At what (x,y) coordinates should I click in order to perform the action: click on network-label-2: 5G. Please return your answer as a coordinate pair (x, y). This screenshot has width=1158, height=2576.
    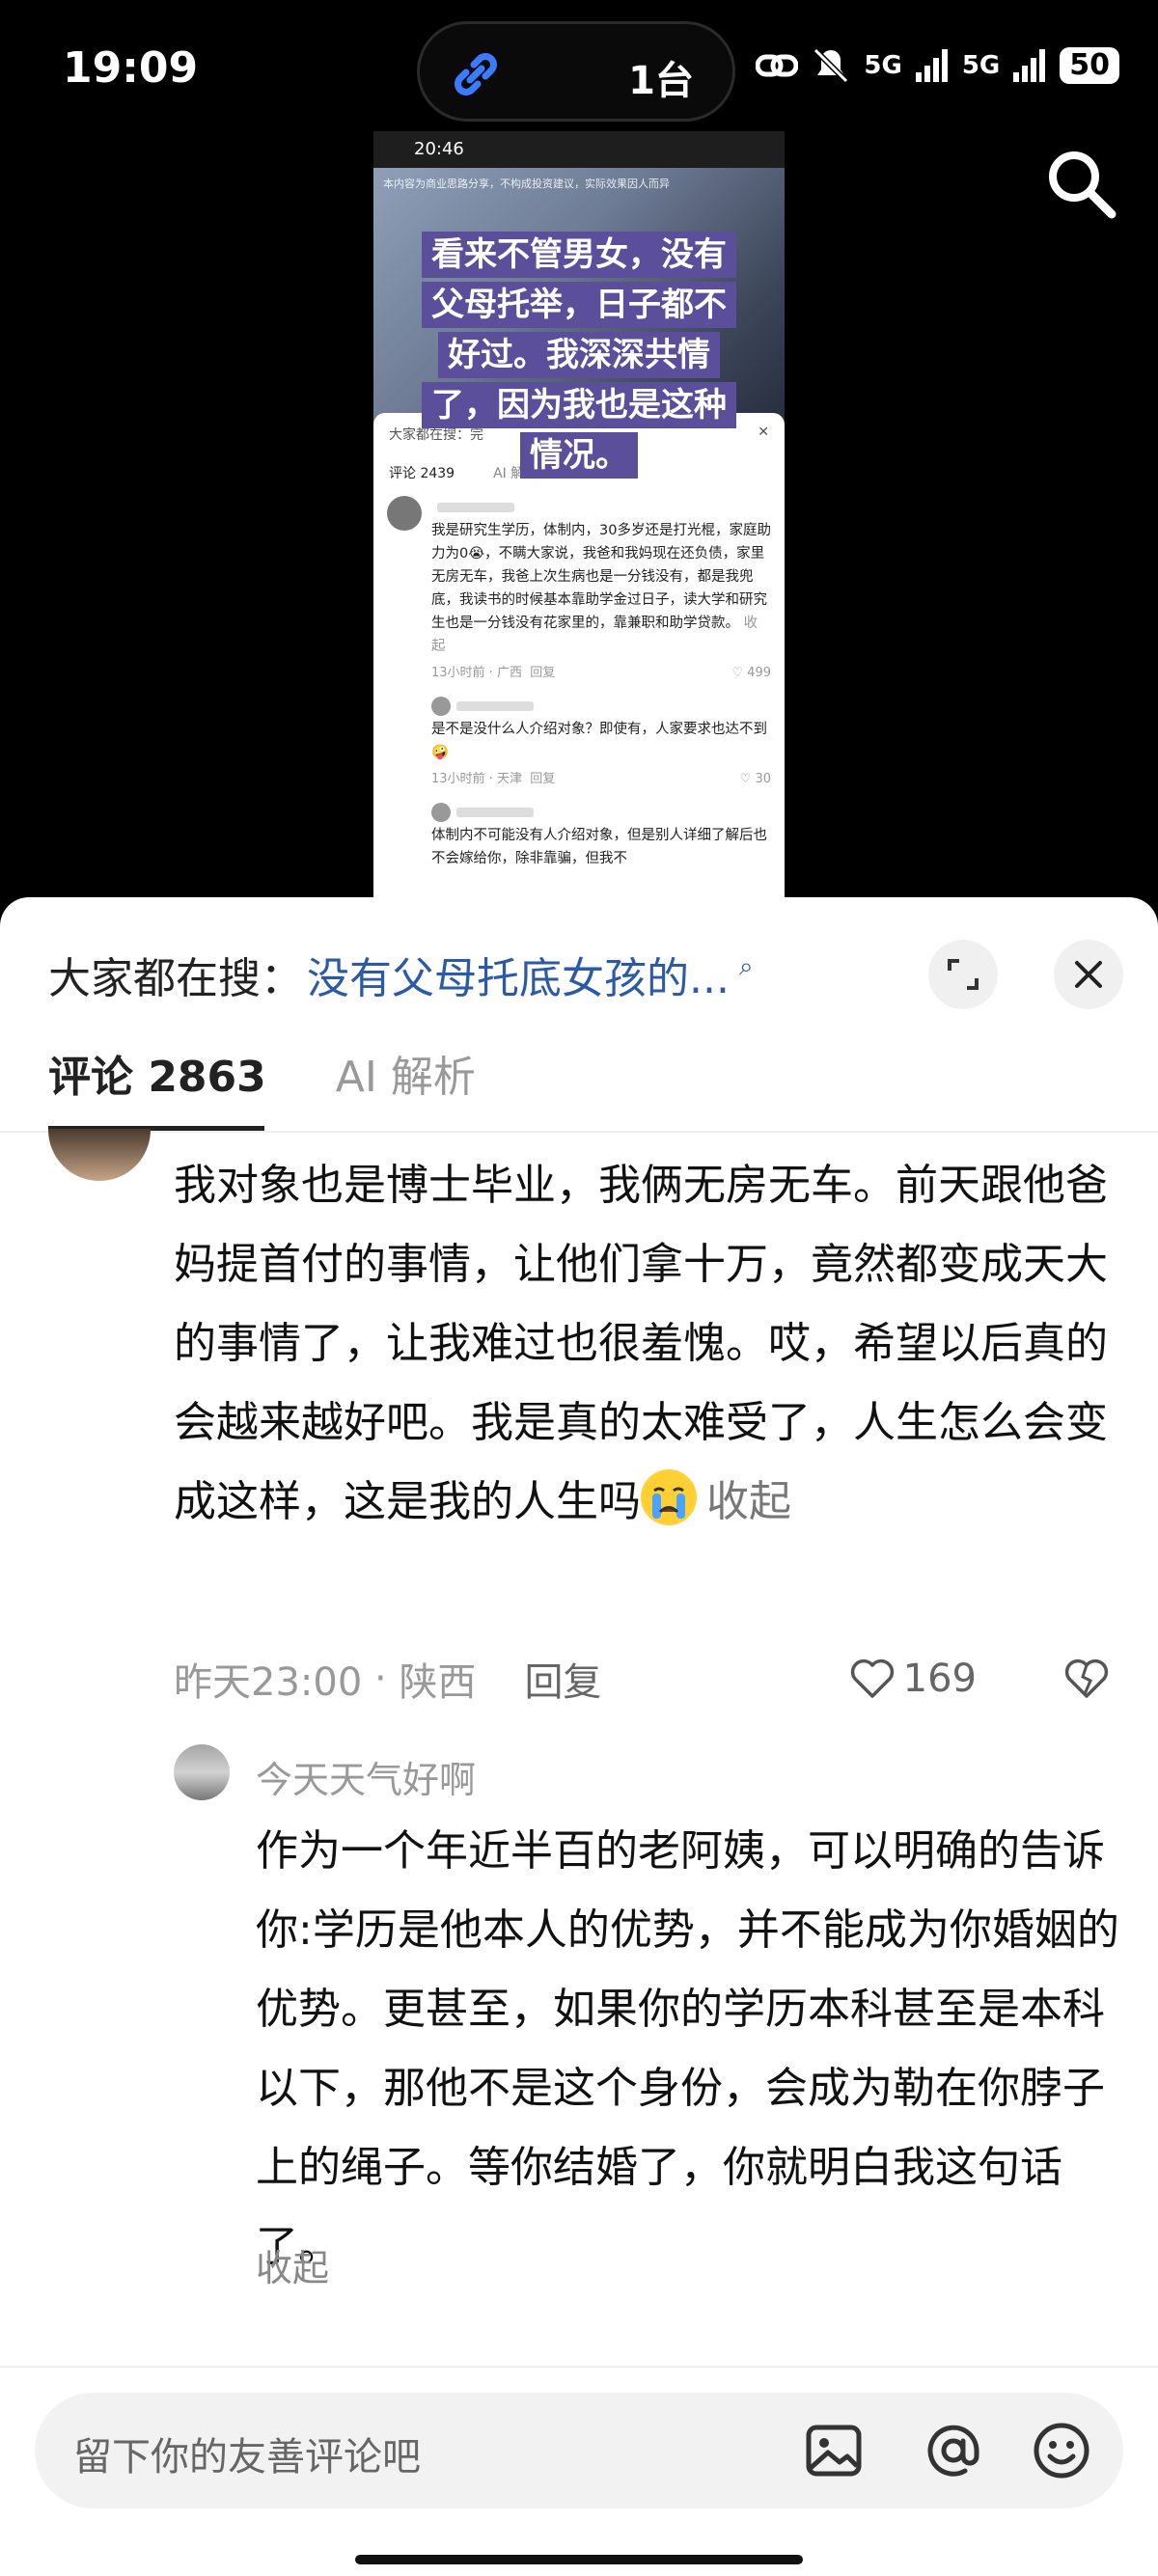
    Looking at the image, I should click on (981, 65).